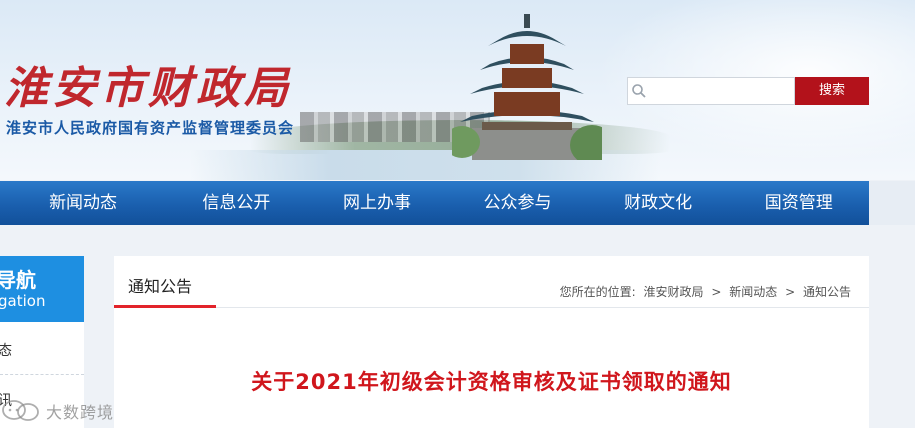 The width and height of the screenshot is (915, 428). What do you see at coordinates (377, 203) in the screenshot?
I see `nav-item-online-services: 网上办事` at bounding box center [377, 203].